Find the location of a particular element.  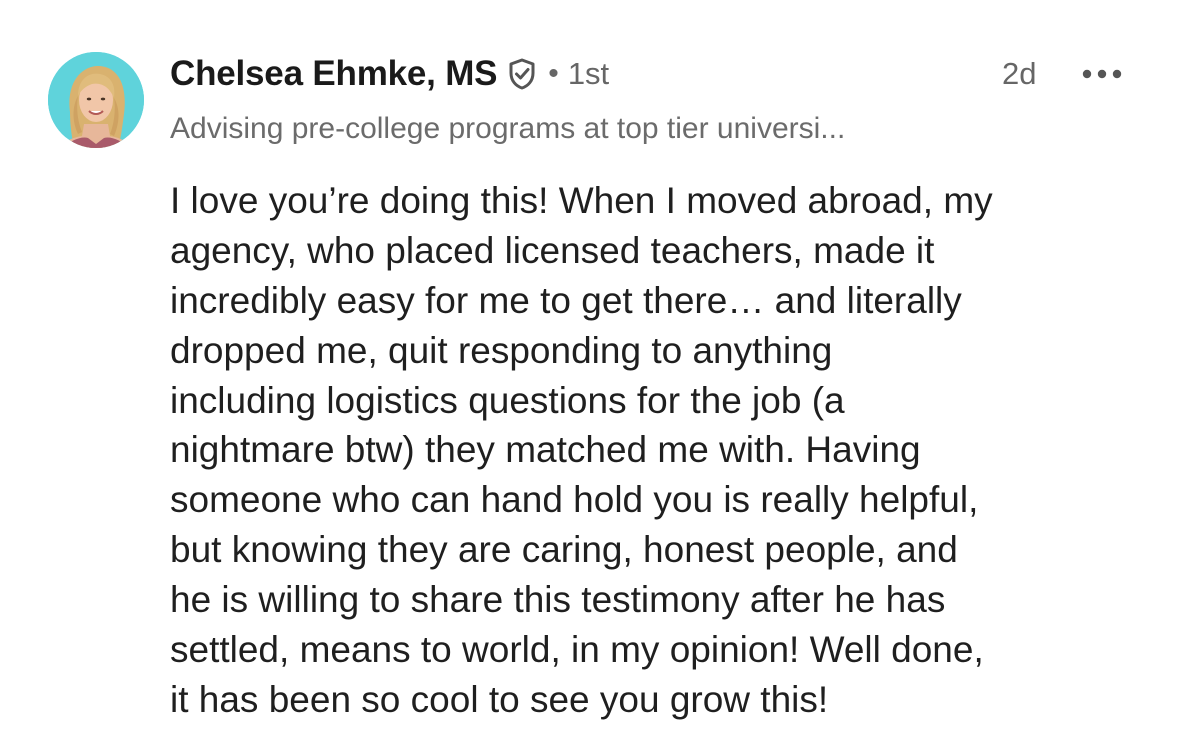

more-horizontal-icon is located at coordinates (1102, 74).